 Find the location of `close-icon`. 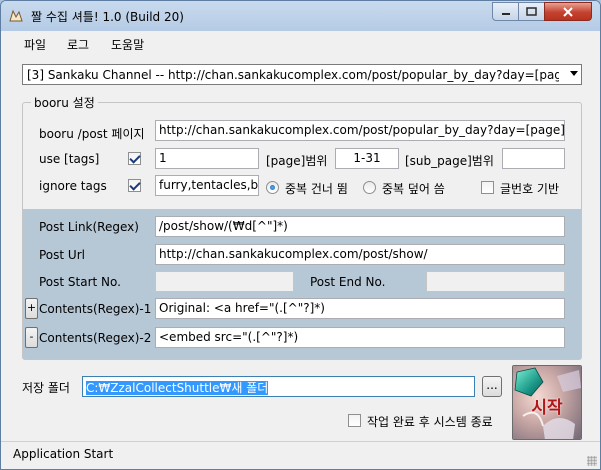

close-icon is located at coordinates (568, 11).